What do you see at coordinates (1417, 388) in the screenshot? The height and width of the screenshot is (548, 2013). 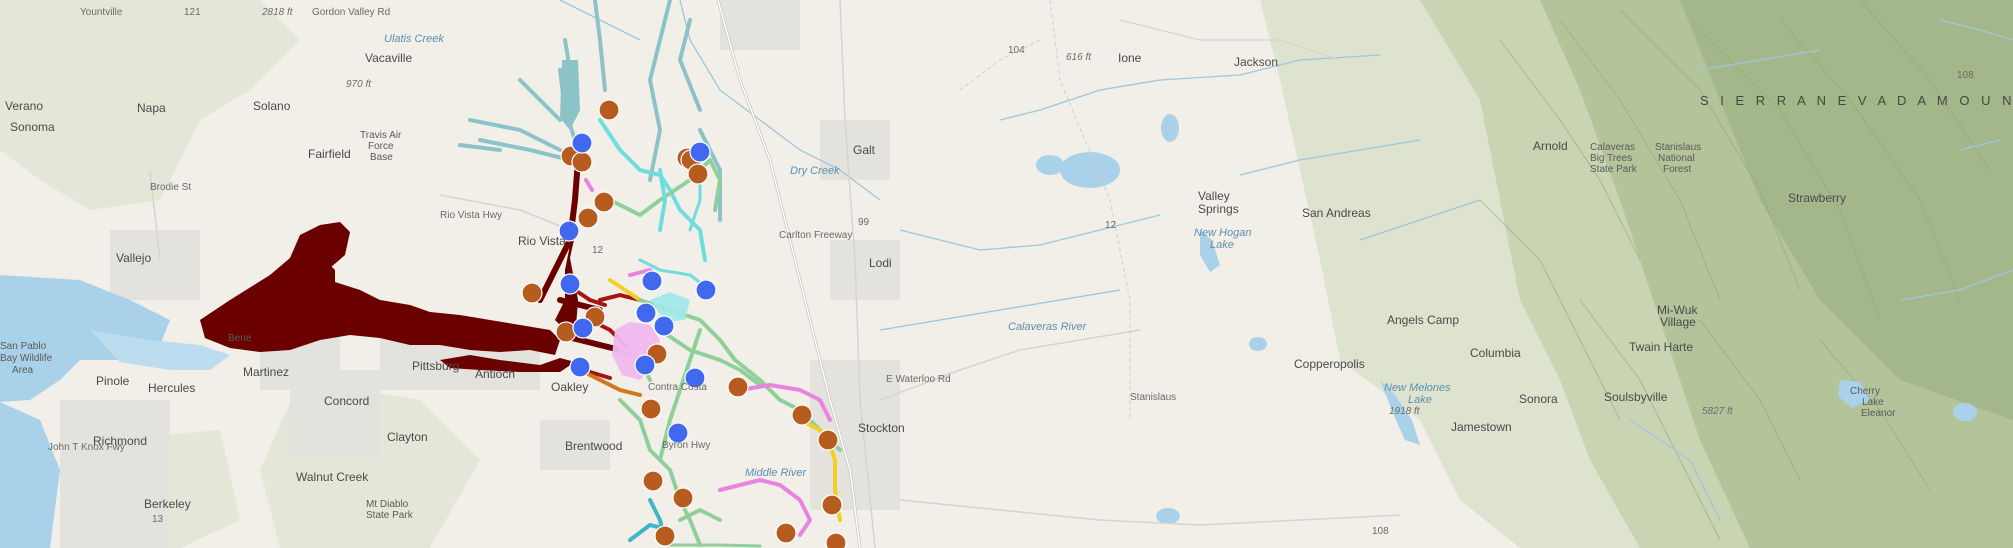 I see `water-label: New Melones` at bounding box center [1417, 388].